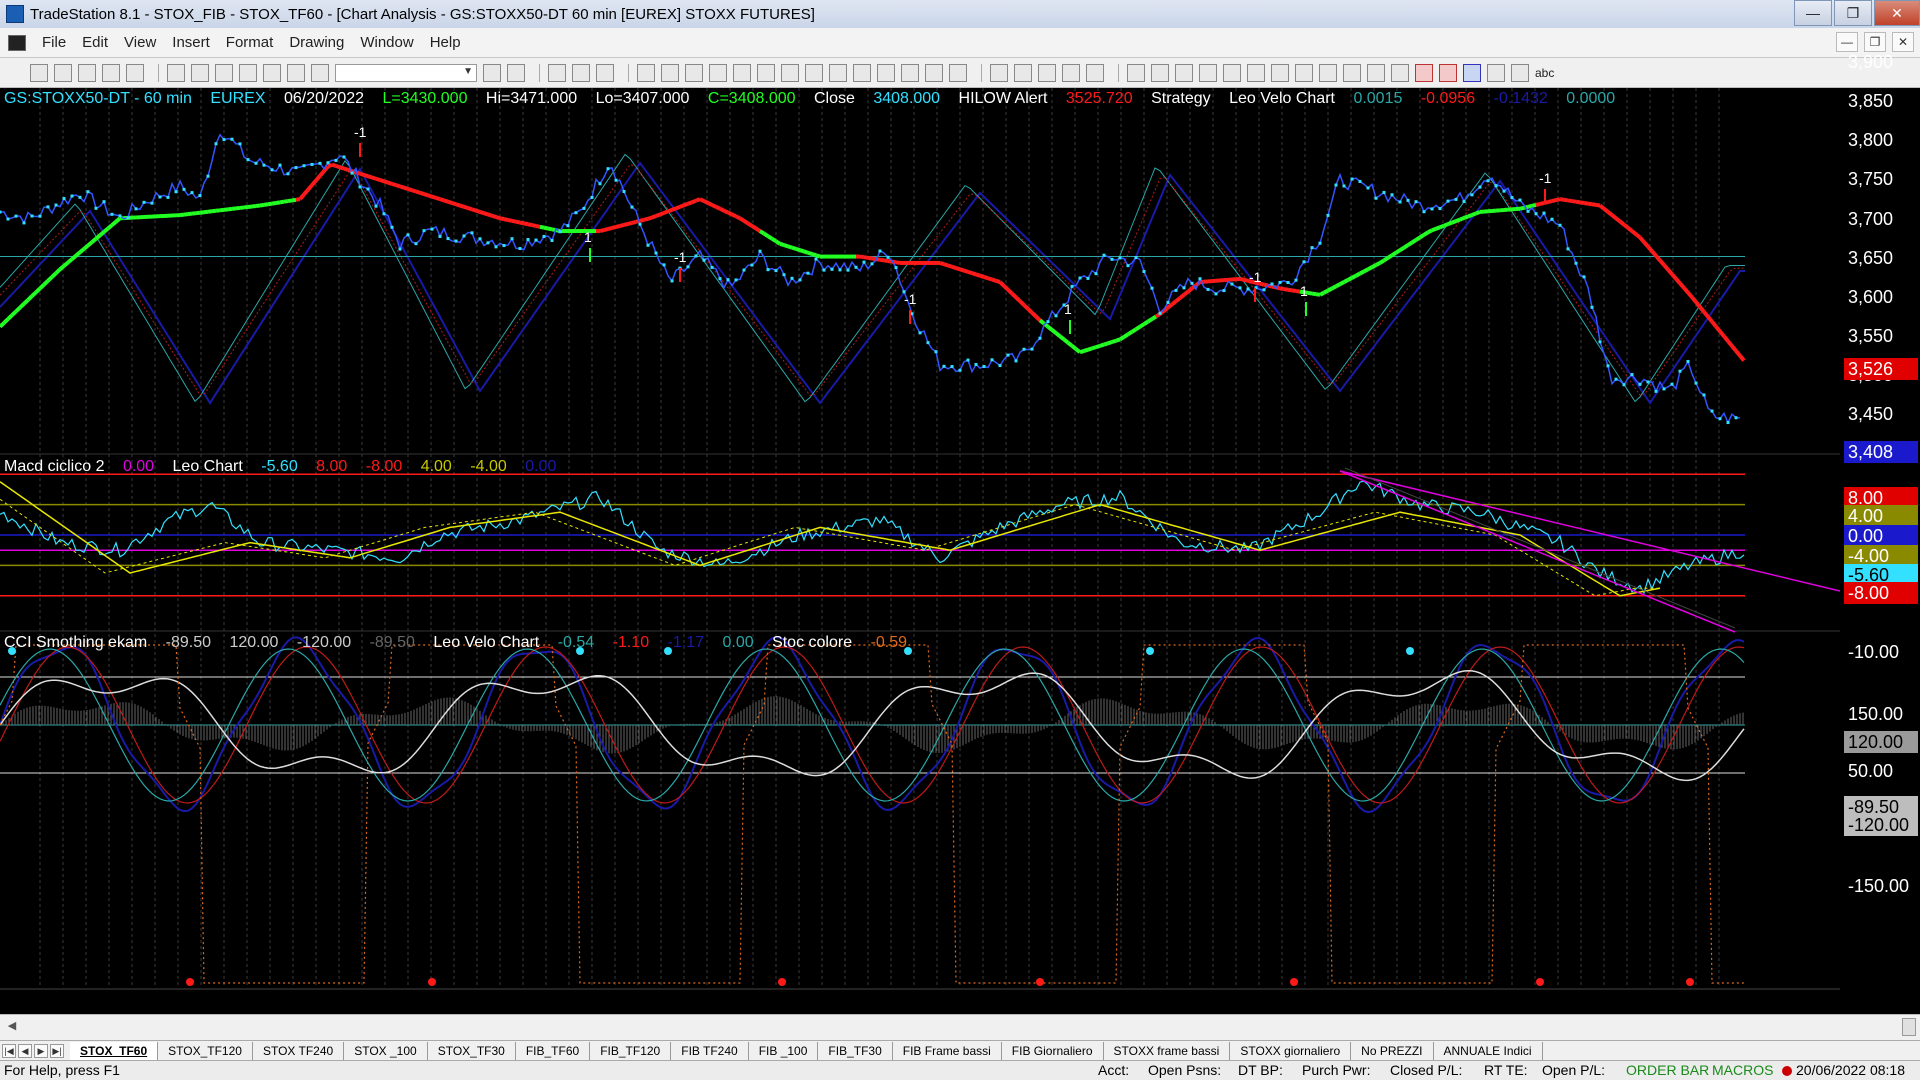 The image size is (1920, 1080). What do you see at coordinates (581, 72) in the screenshot?
I see `radar-icon` at bounding box center [581, 72].